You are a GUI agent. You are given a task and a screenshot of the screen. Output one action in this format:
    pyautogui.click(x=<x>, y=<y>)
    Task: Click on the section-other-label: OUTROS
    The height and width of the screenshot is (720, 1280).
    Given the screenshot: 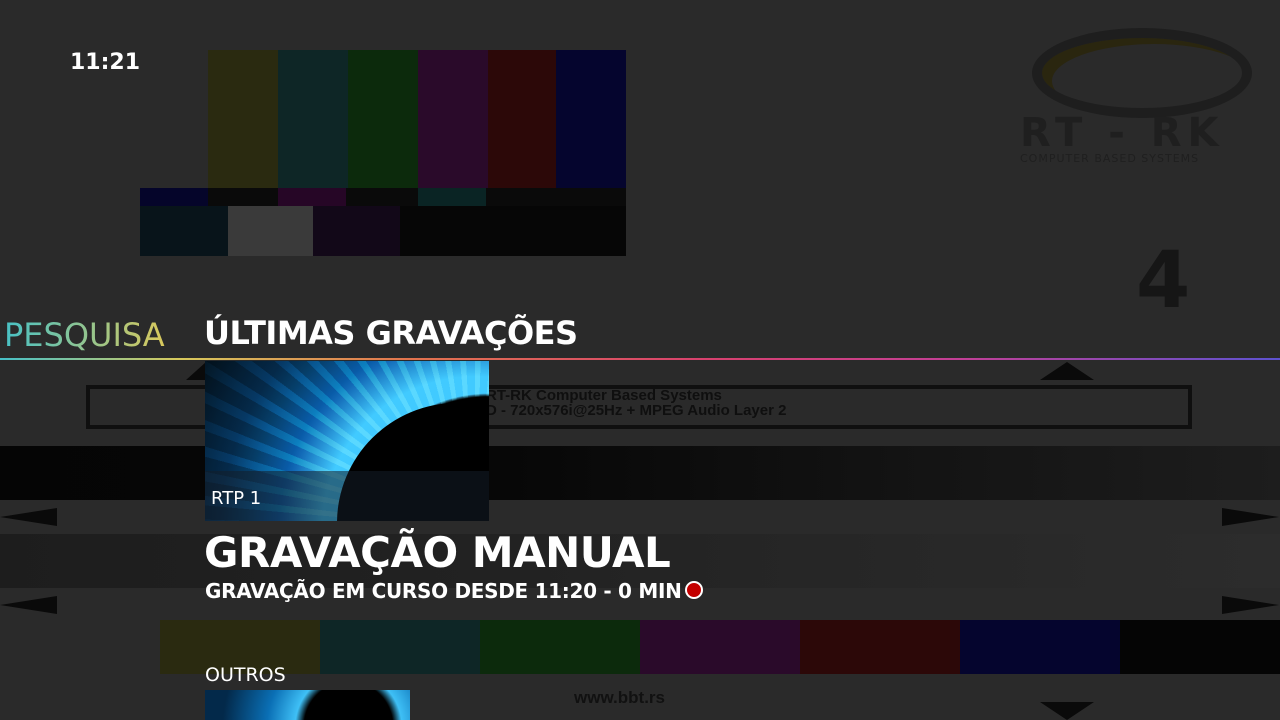 What is the action you would take?
    pyautogui.click(x=245, y=675)
    